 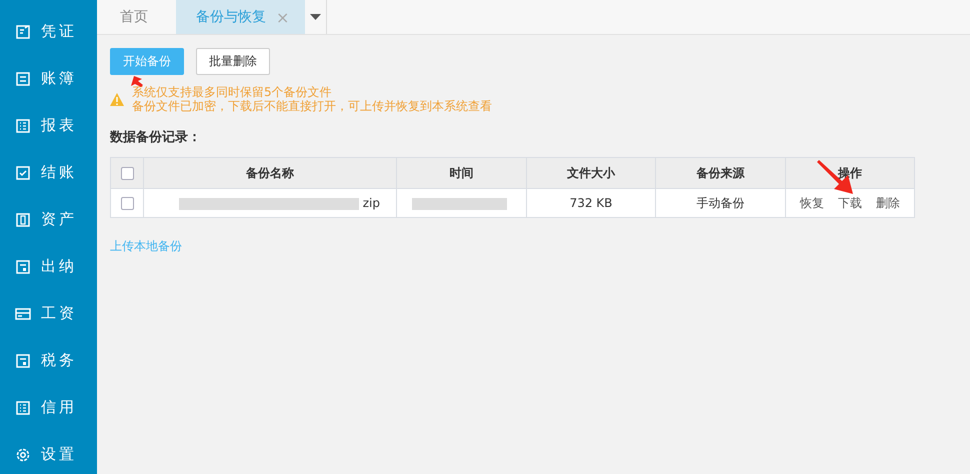 What do you see at coordinates (138, 17) in the screenshot?
I see `tab: 首页` at bounding box center [138, 17].